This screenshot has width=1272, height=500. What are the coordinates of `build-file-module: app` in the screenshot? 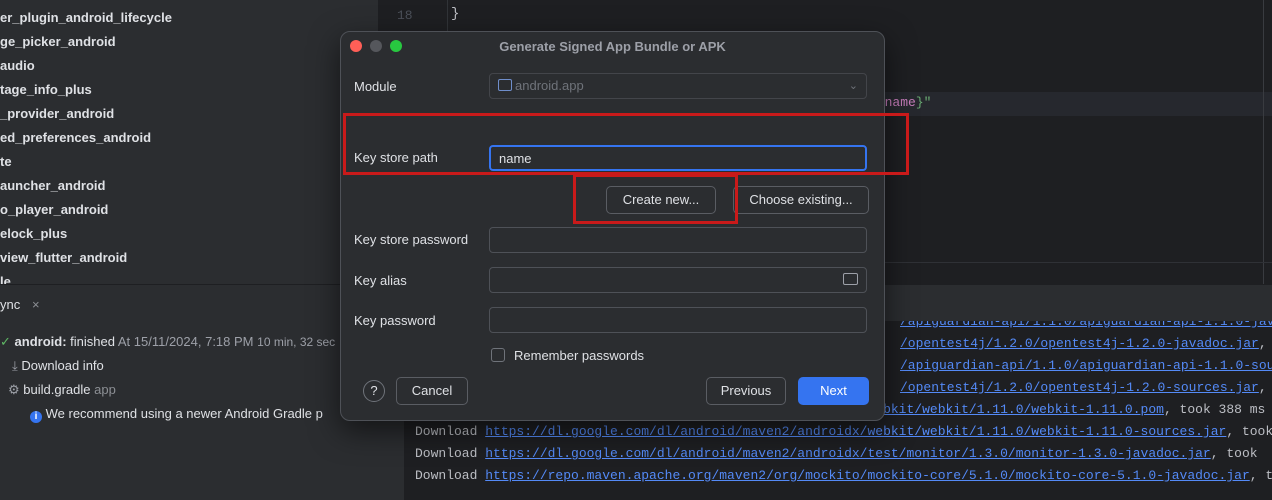 It's located at (105, 389).